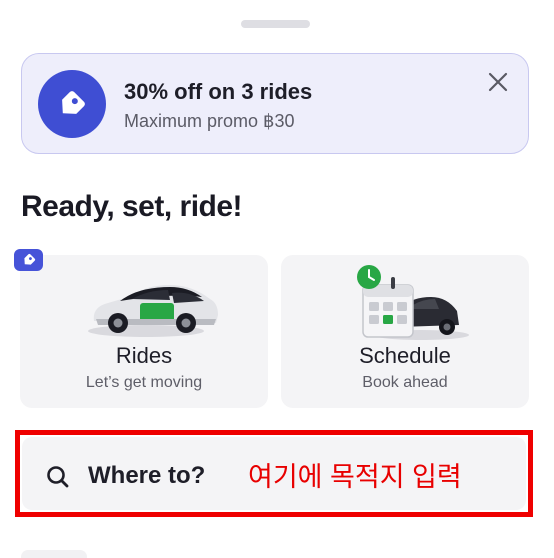 This screenshot has height=558, width=554. I want to click on car-icon, so click(144, 304).